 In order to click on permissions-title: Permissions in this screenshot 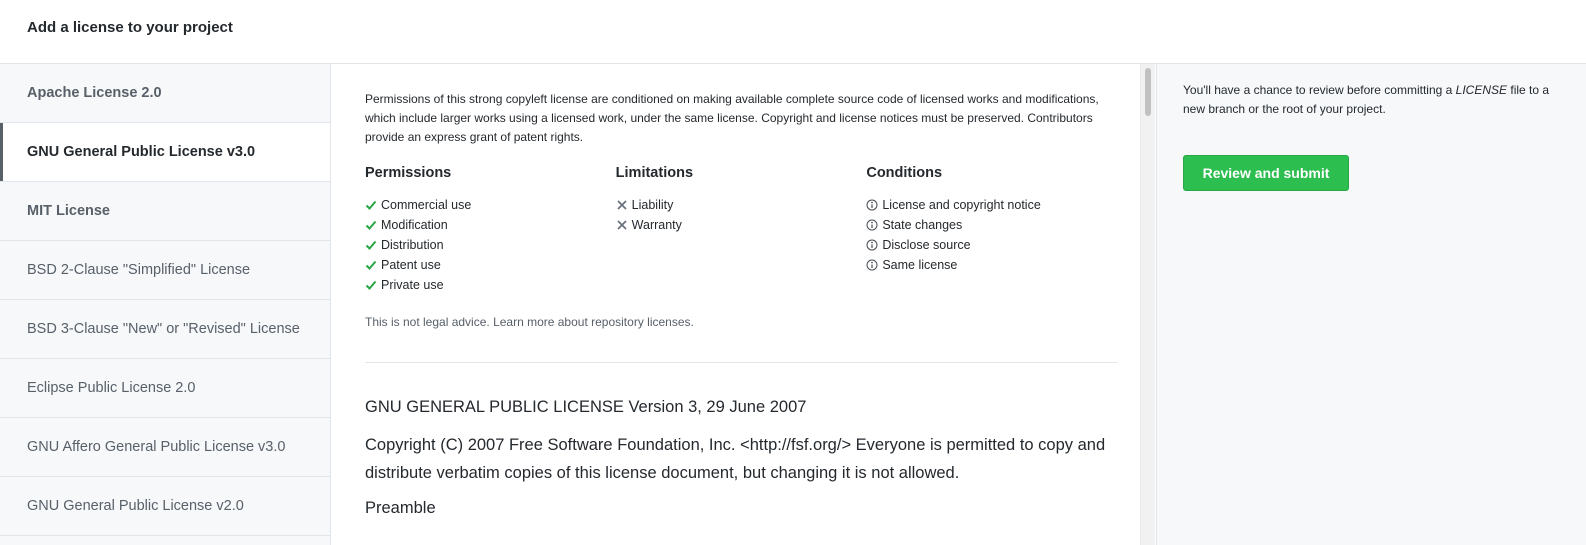, I will do `click(408, 173)`.